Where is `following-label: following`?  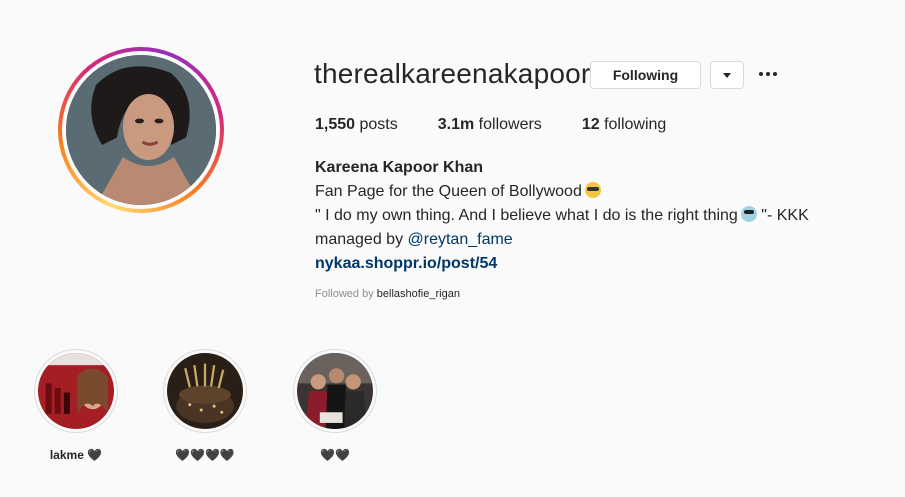
following-label: following is located at coordinates (635, 124).